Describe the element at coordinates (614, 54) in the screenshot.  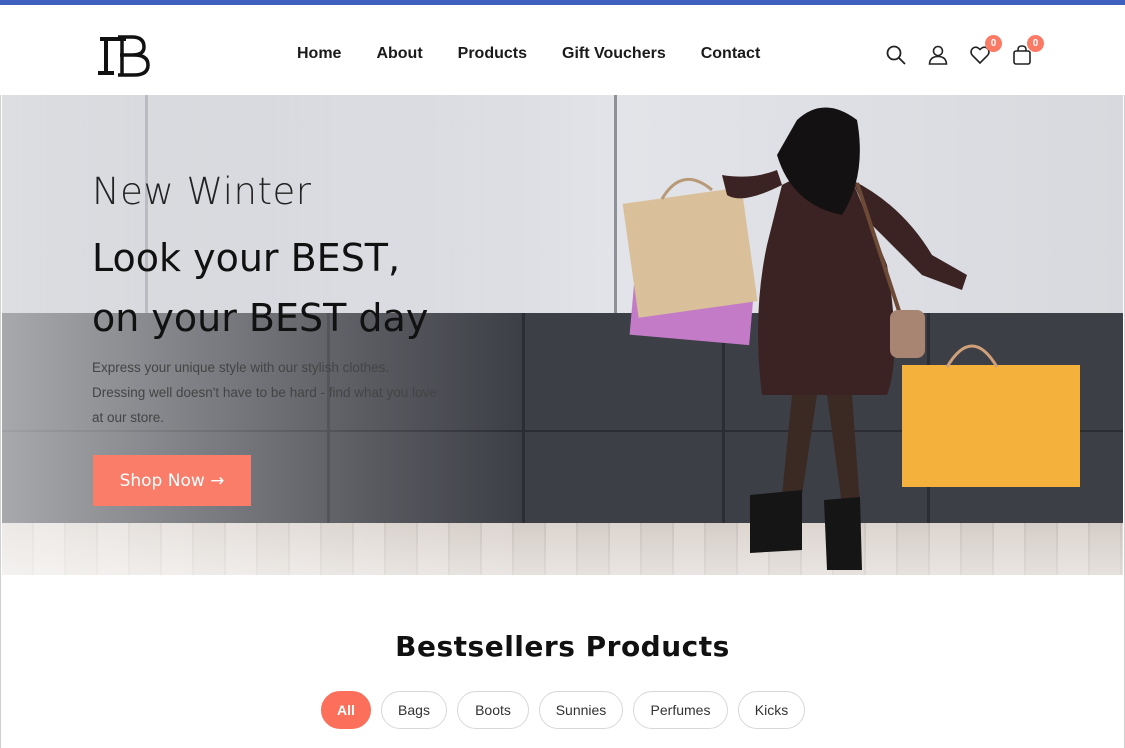
I see `nav-gift-vouchers: Gift Vouchers` at that location.